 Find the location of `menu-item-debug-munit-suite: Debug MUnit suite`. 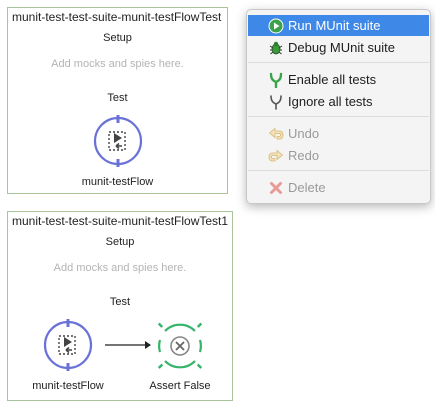

menu-item-debug-munit-suite: Debug MUnit suite is located at coordinates (338, 47).